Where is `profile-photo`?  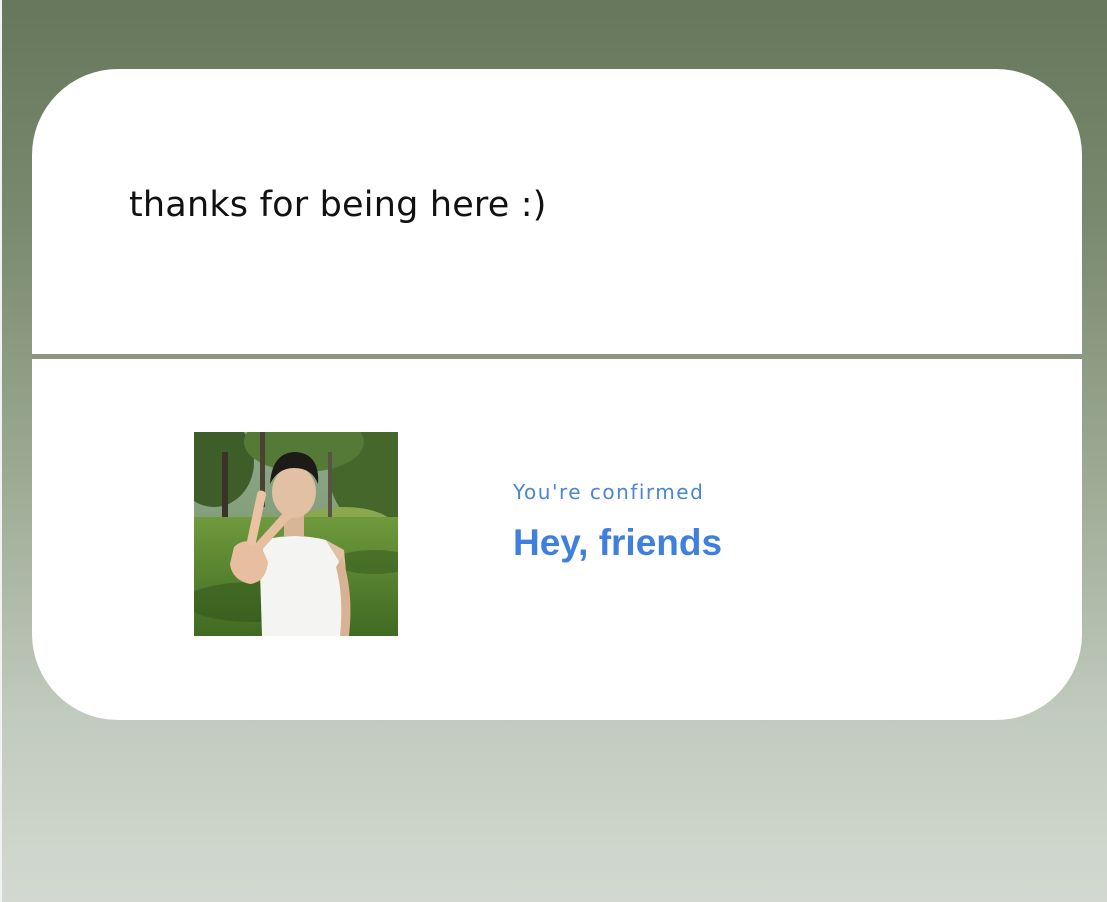
profile-photo is located at coordinates (296, 534).